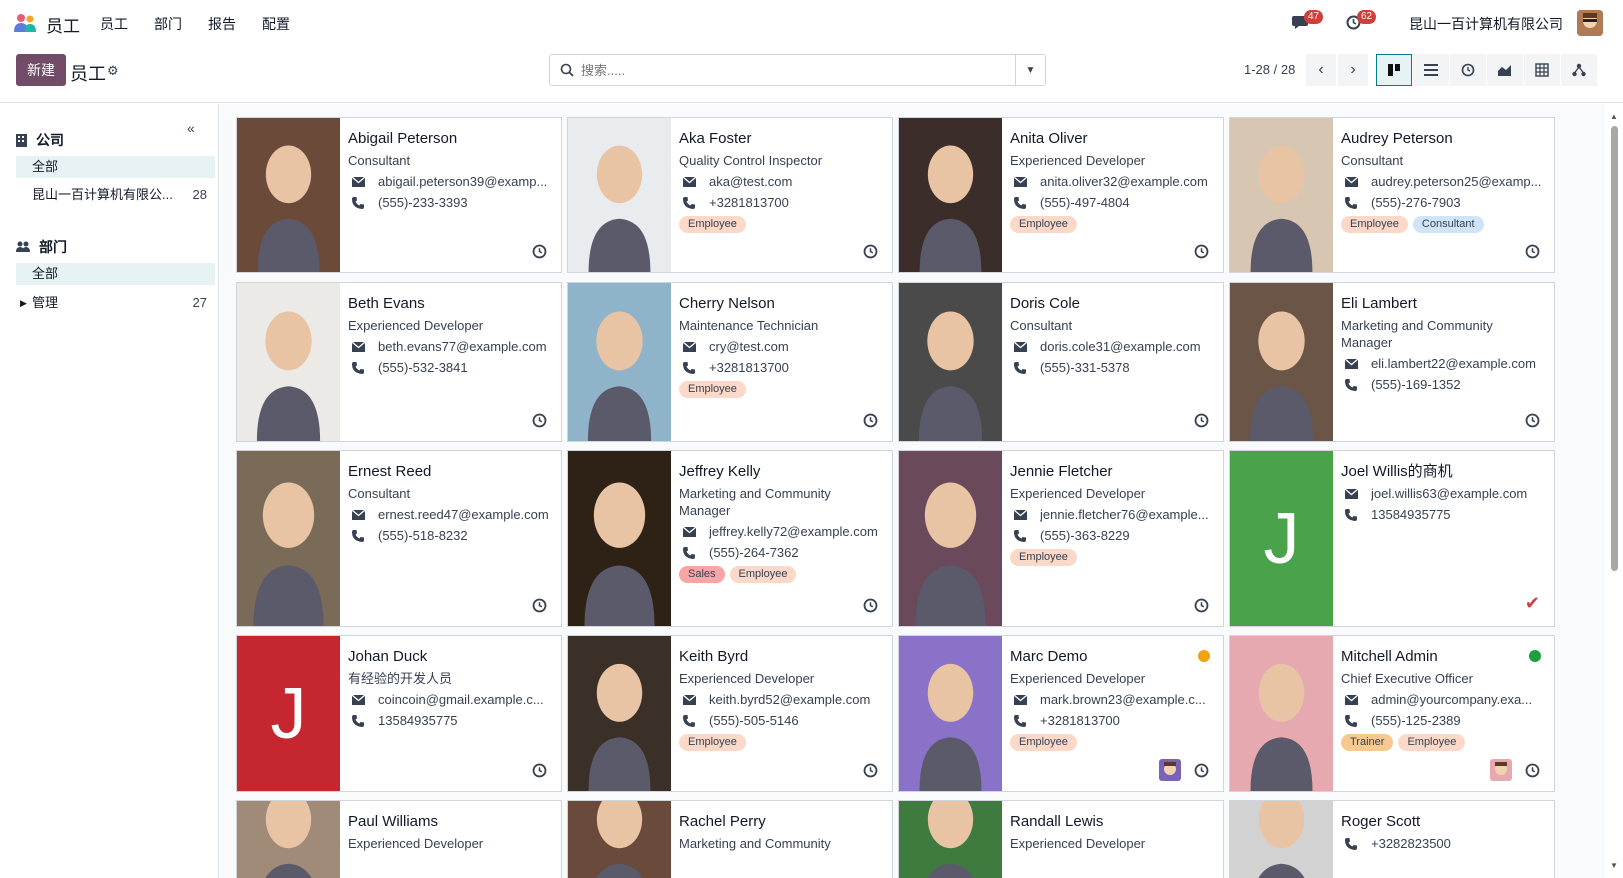  I want to click on employee-email: doris.cole31@example.com, so click(1120, 346).